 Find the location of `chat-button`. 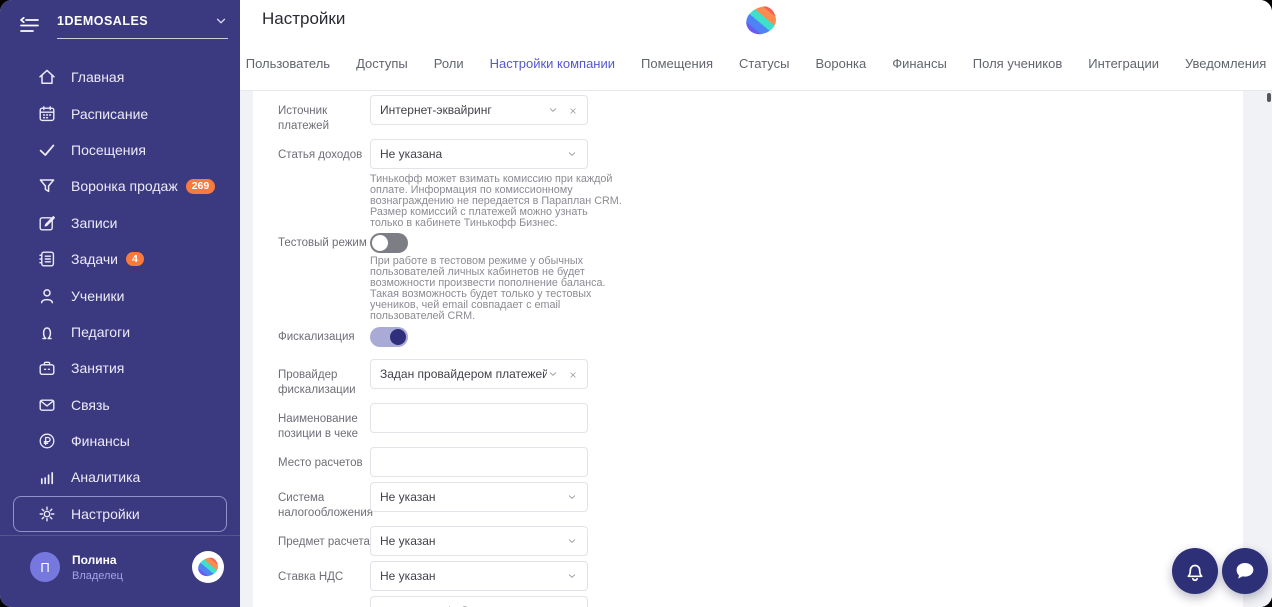

chat-button is located at coordinates (1245, 571).